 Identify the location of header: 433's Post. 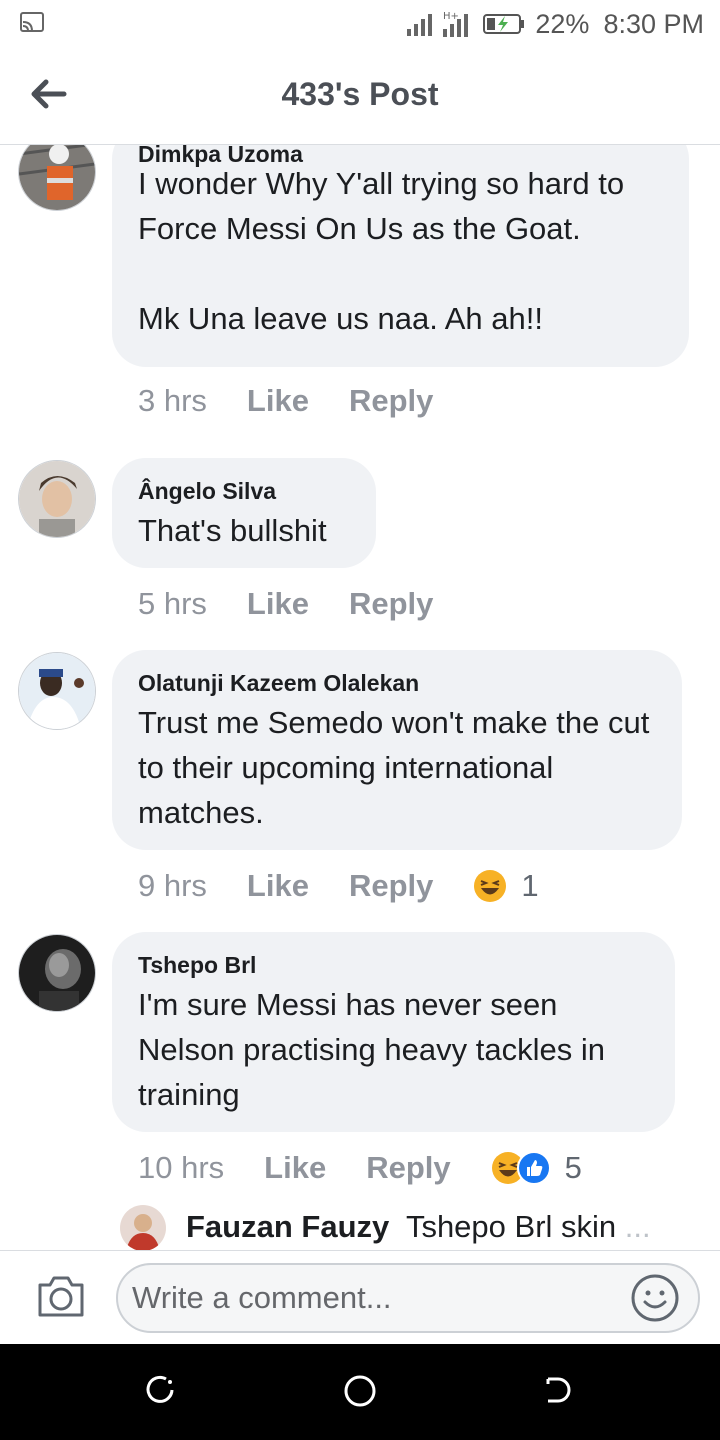
(360, 96).